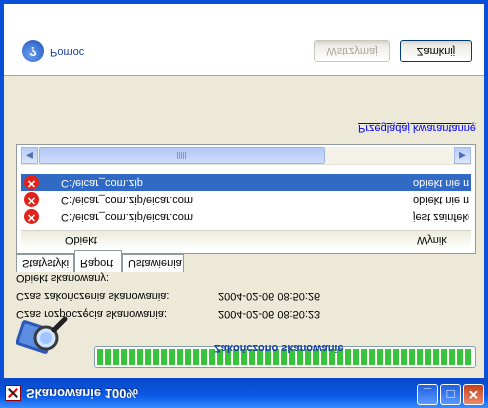  I want to click on scrollbar-grip-icon, so click(182, 155).